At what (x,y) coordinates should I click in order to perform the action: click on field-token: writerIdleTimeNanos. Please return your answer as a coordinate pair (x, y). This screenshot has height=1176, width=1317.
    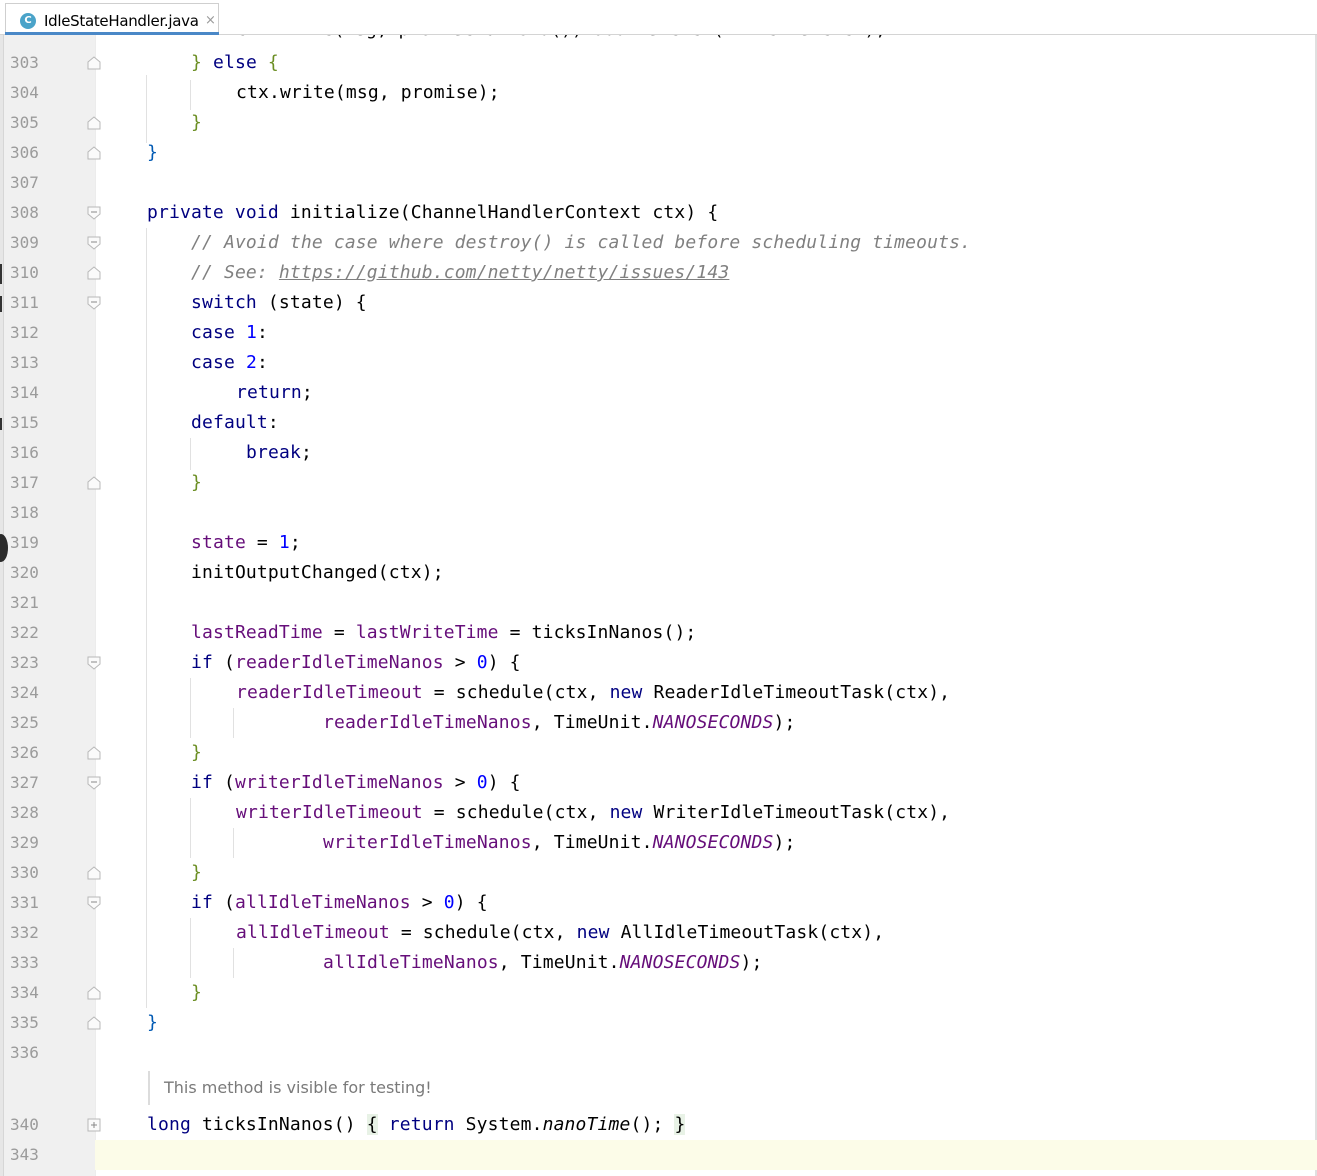
    Looking at the image, I should click on (339, 782).